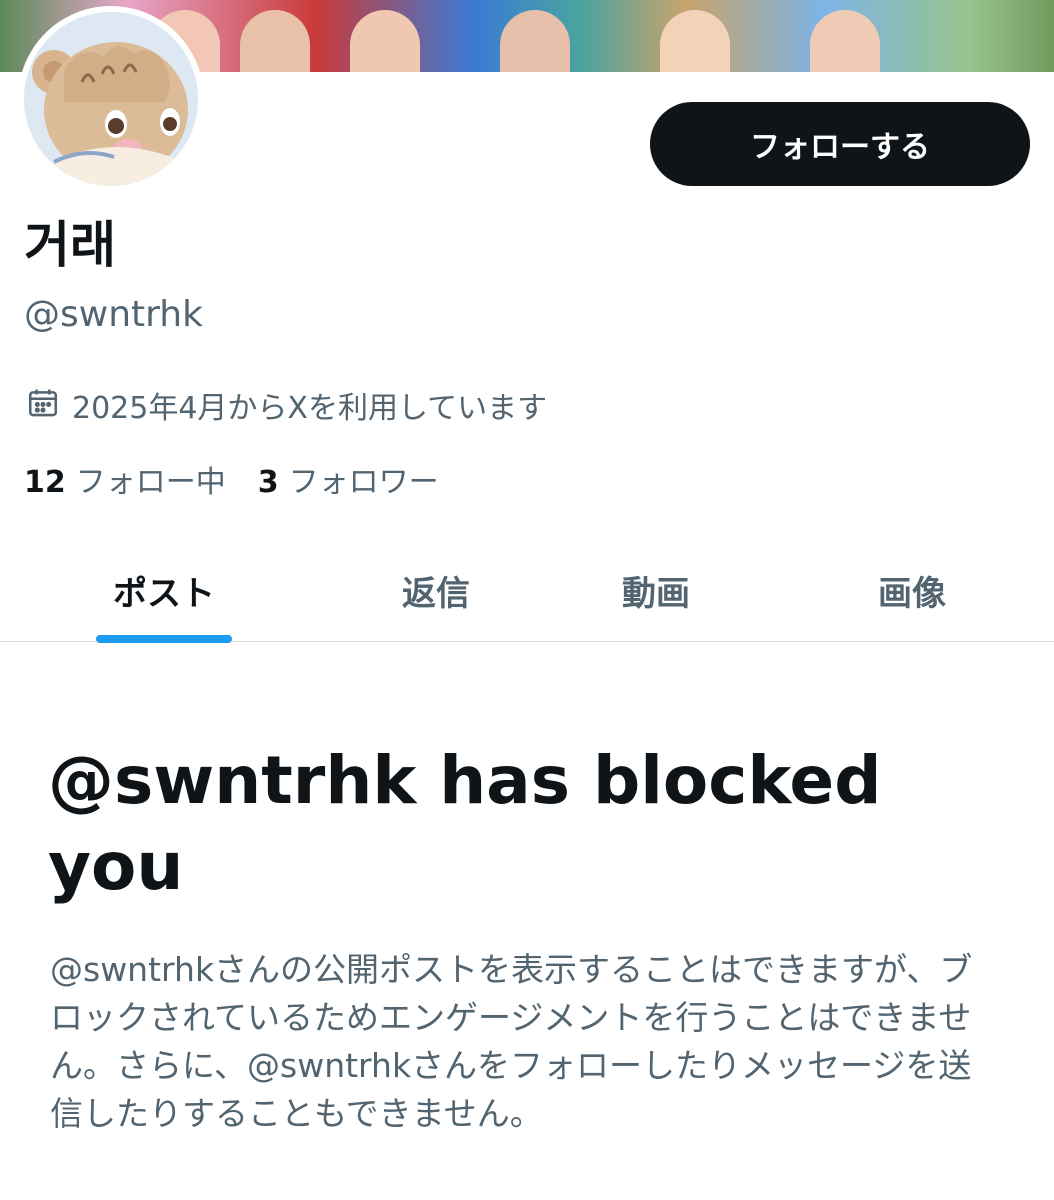  What do you see at coordinates (840, 144) in the screenshot?
I see `follow-button: フォローする` at bounding box center [840, 144].